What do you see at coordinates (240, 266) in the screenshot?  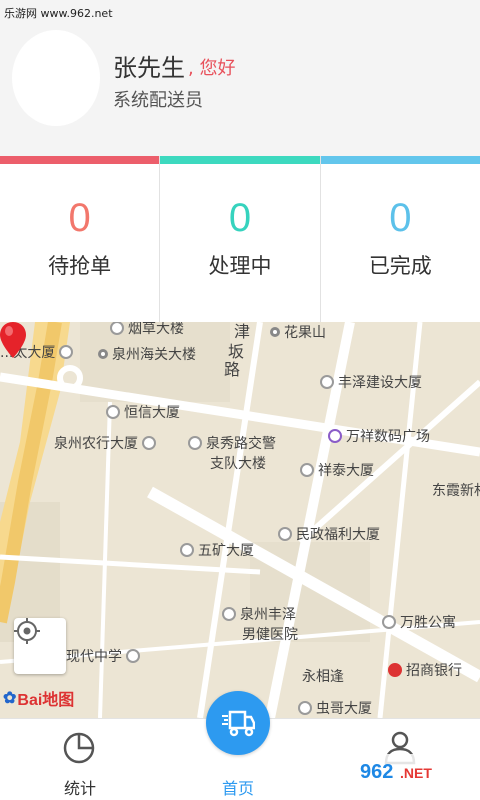 I see `stat-label: 处理中` at bounding box center [240, 266].